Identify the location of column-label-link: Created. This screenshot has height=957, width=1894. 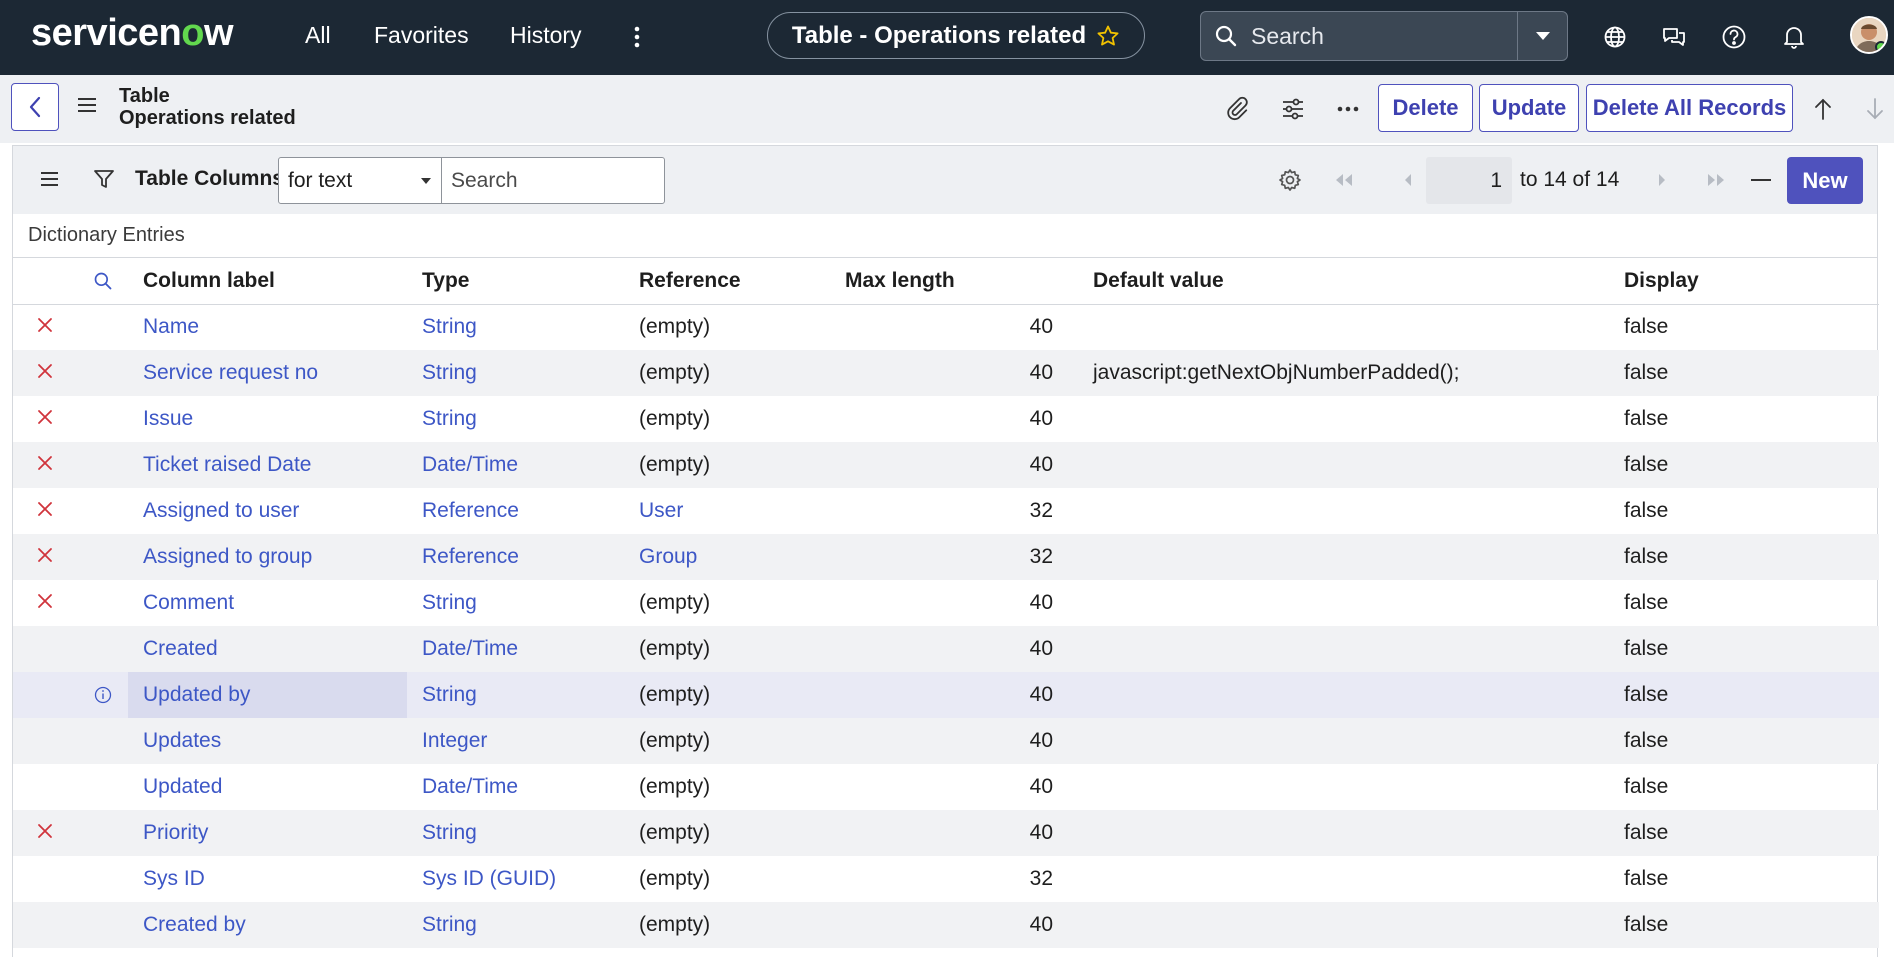
(180, 648).